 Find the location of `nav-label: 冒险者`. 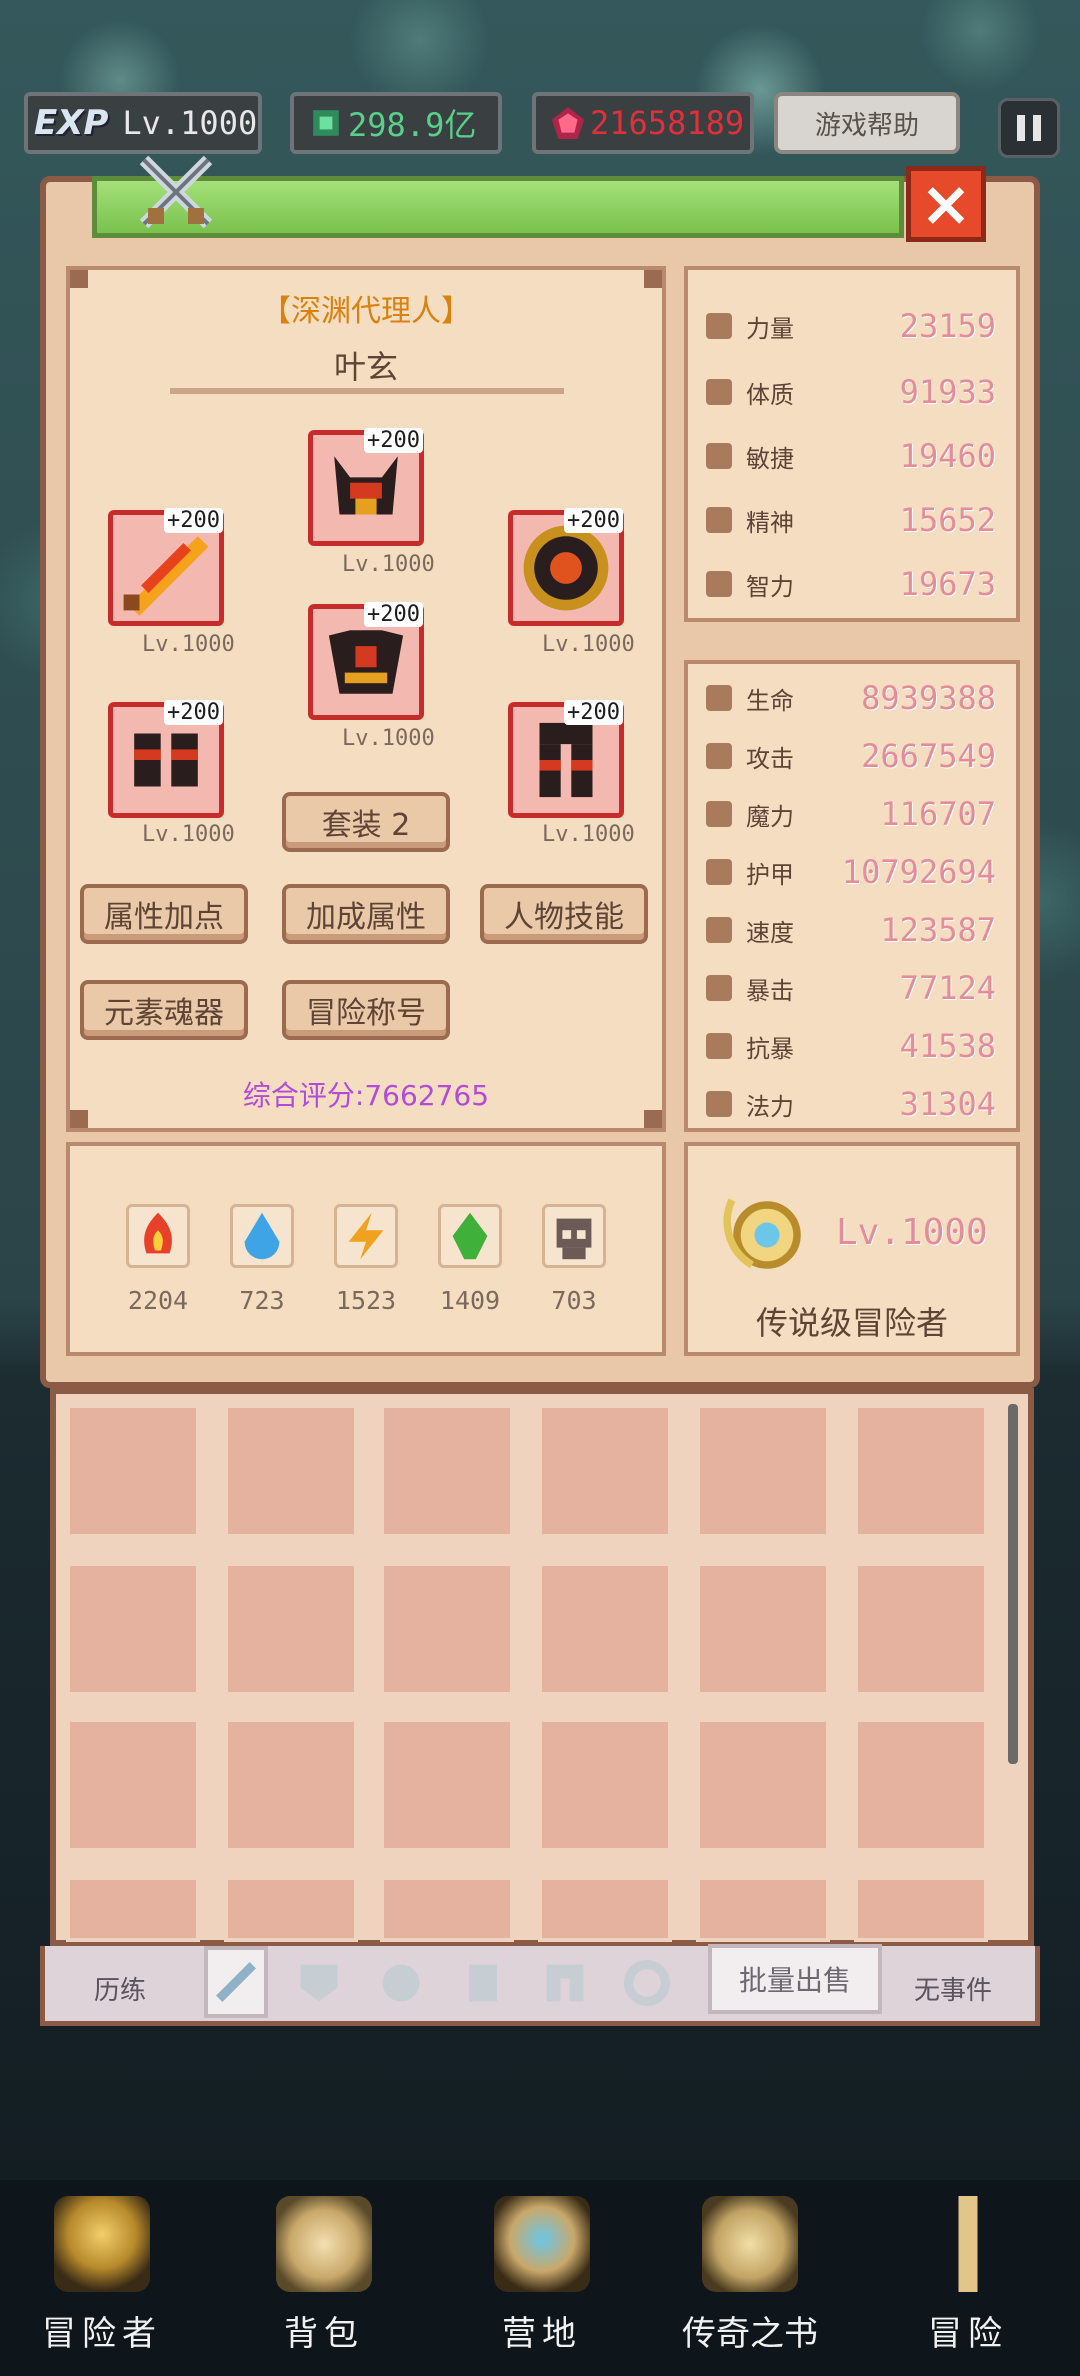

nav-label: 冒险者 is located at coordinates (102, 2334).